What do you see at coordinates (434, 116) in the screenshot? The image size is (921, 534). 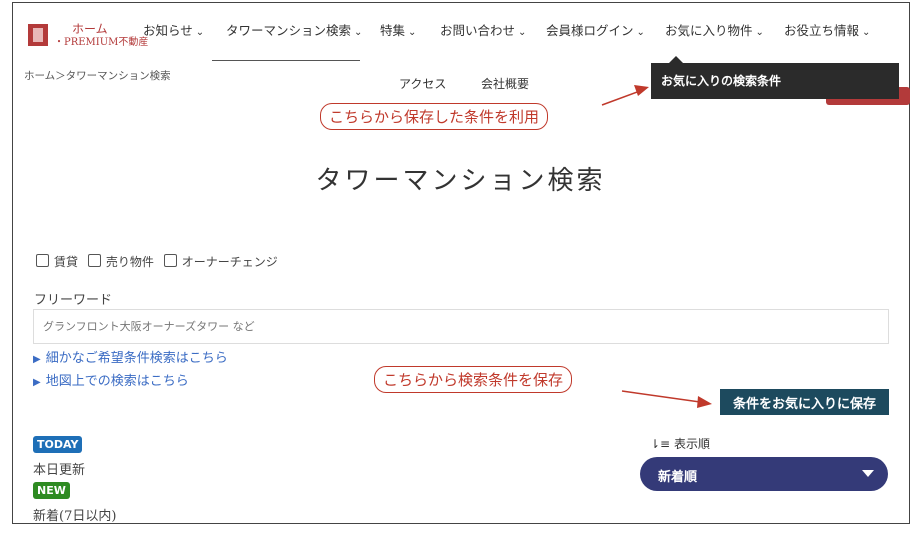 I see `callout-use-saved-conditions: こちらから保存した条件を利用` at bounding box center [434, 116].